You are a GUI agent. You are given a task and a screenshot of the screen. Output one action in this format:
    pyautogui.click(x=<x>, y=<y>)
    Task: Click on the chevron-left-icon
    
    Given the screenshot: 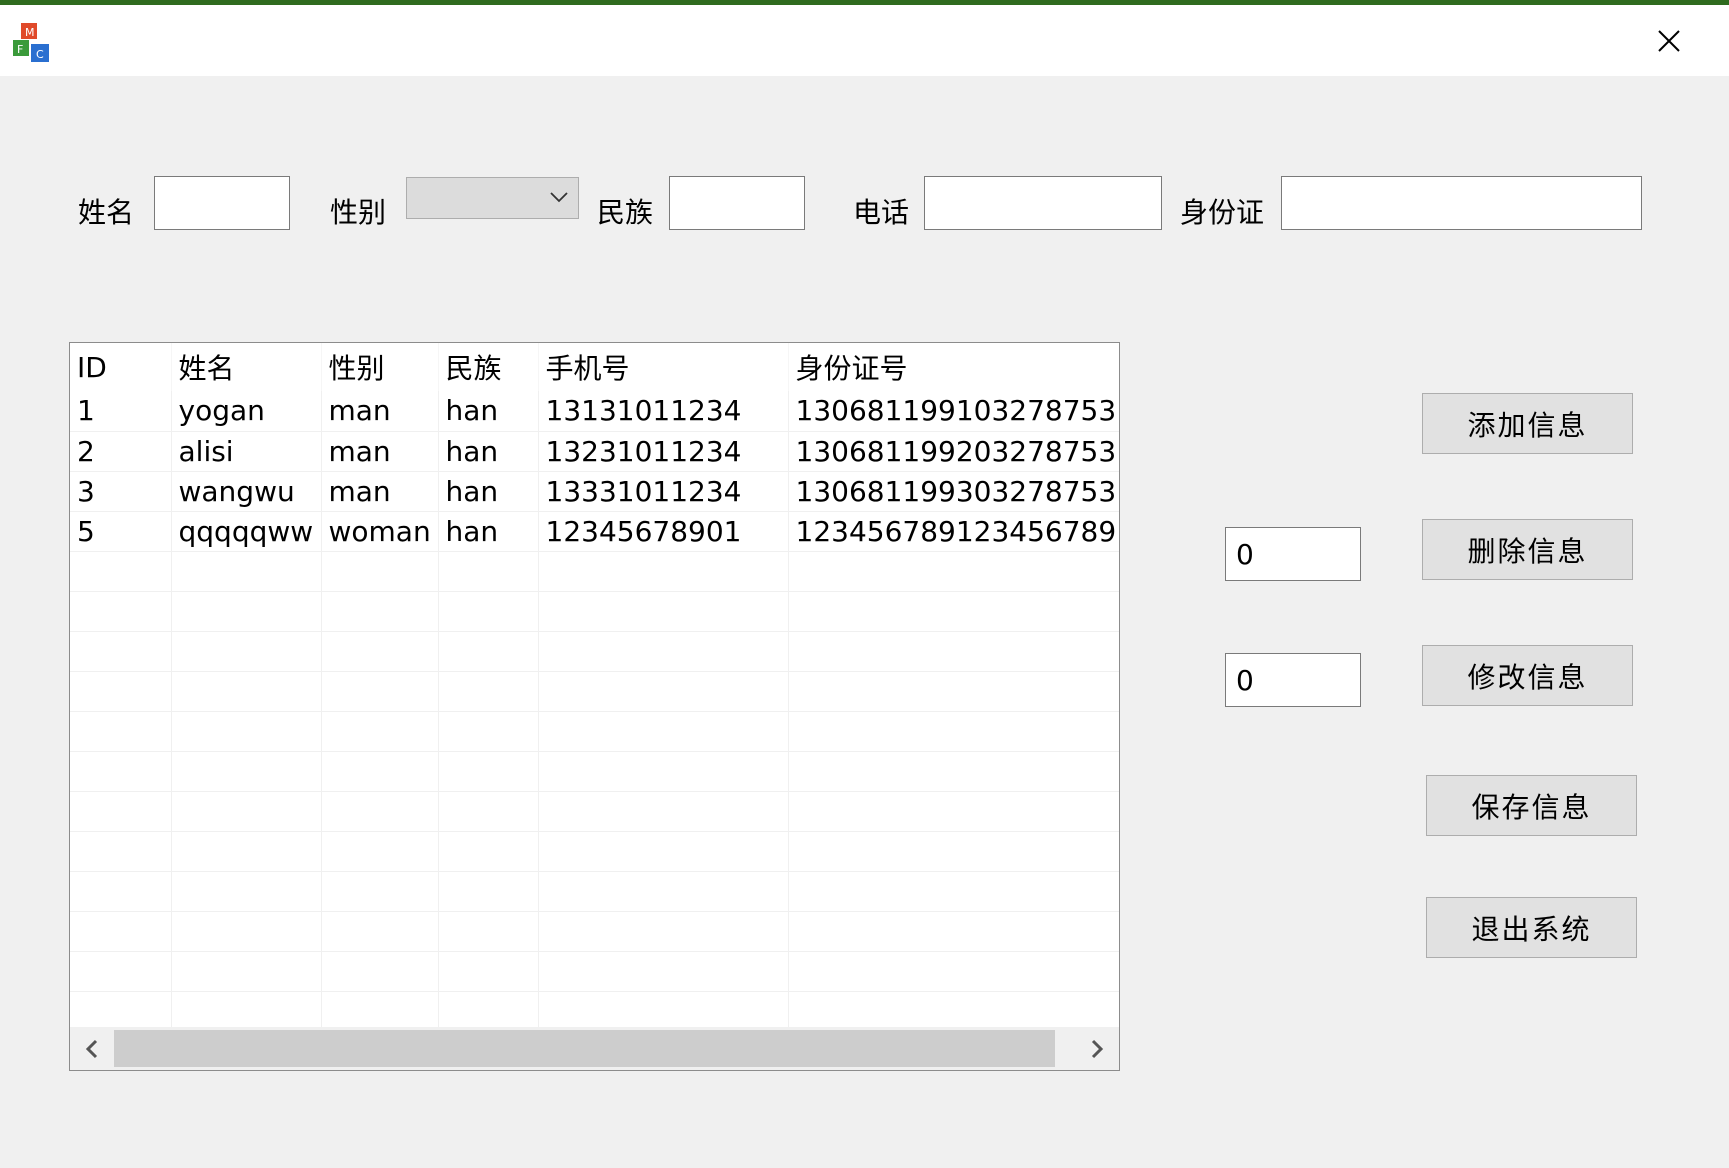 What is the action you would take?
    pyautogui.click(x=91, y=1048)
    